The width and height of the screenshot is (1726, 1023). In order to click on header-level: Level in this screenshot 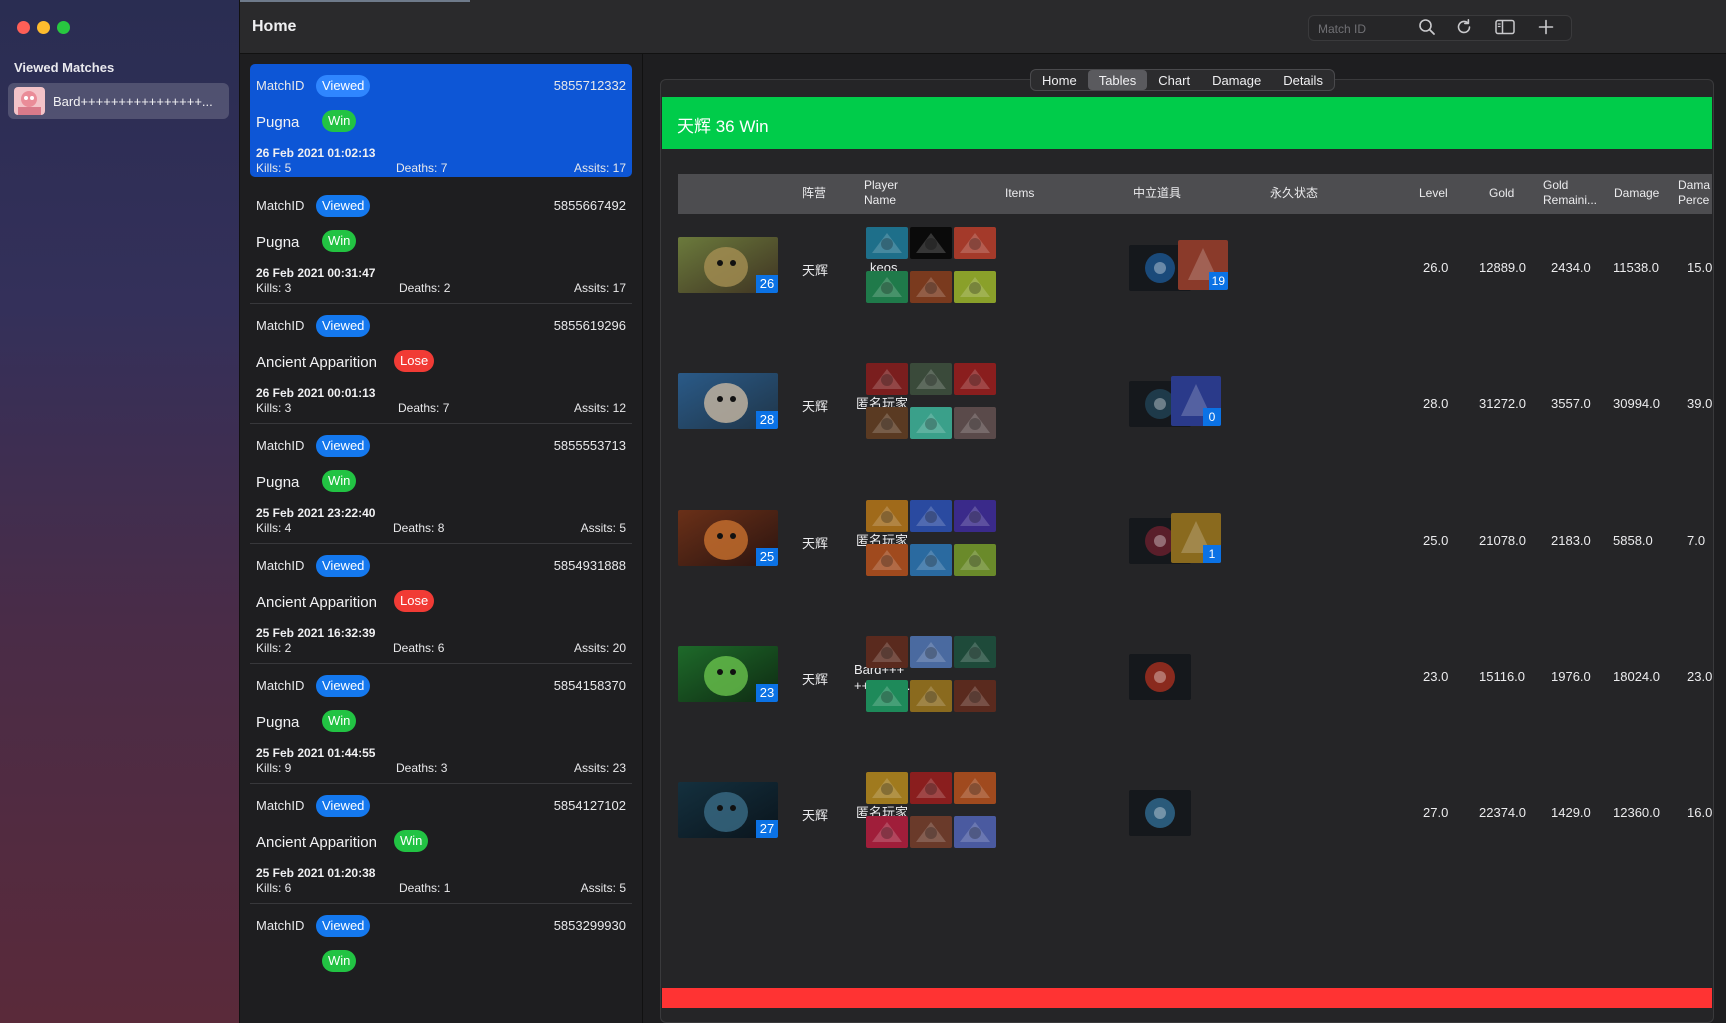, I will do `click(1433, 193)`.